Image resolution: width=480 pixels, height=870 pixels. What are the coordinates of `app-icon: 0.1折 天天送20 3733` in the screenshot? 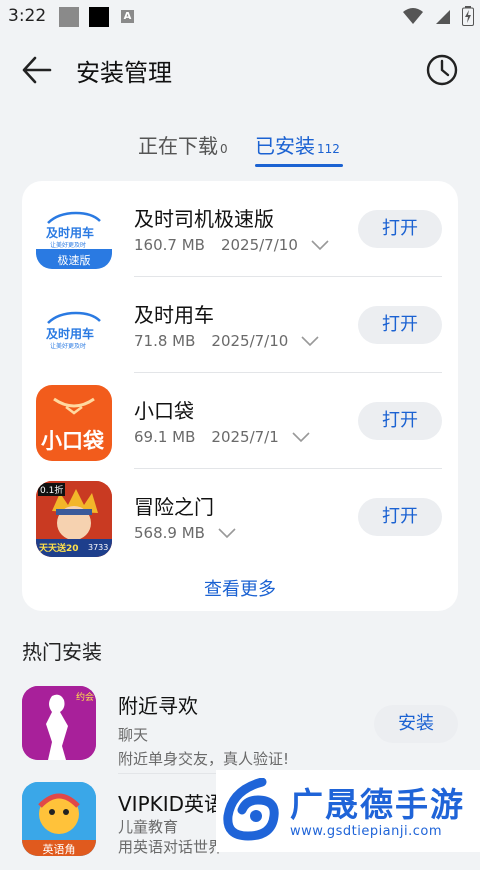 It's located at (74, 519).